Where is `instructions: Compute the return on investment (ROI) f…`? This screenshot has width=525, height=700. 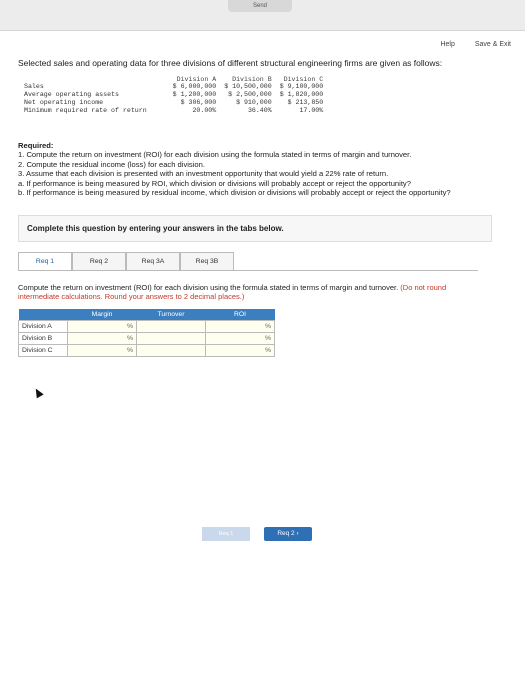
instructions: Compute the return on investment (ROI) f… is located at coordinates (253, 292).